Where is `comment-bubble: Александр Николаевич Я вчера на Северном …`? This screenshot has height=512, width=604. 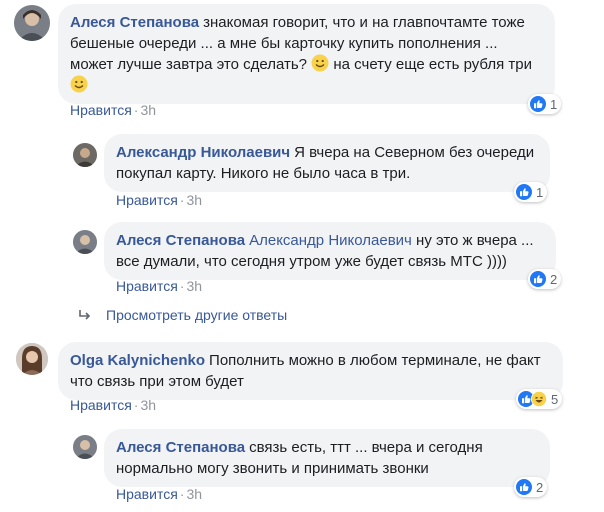
comment-bubble: Александр Николаевич Я вчера на Северном … is located at coordinates (327, 163).